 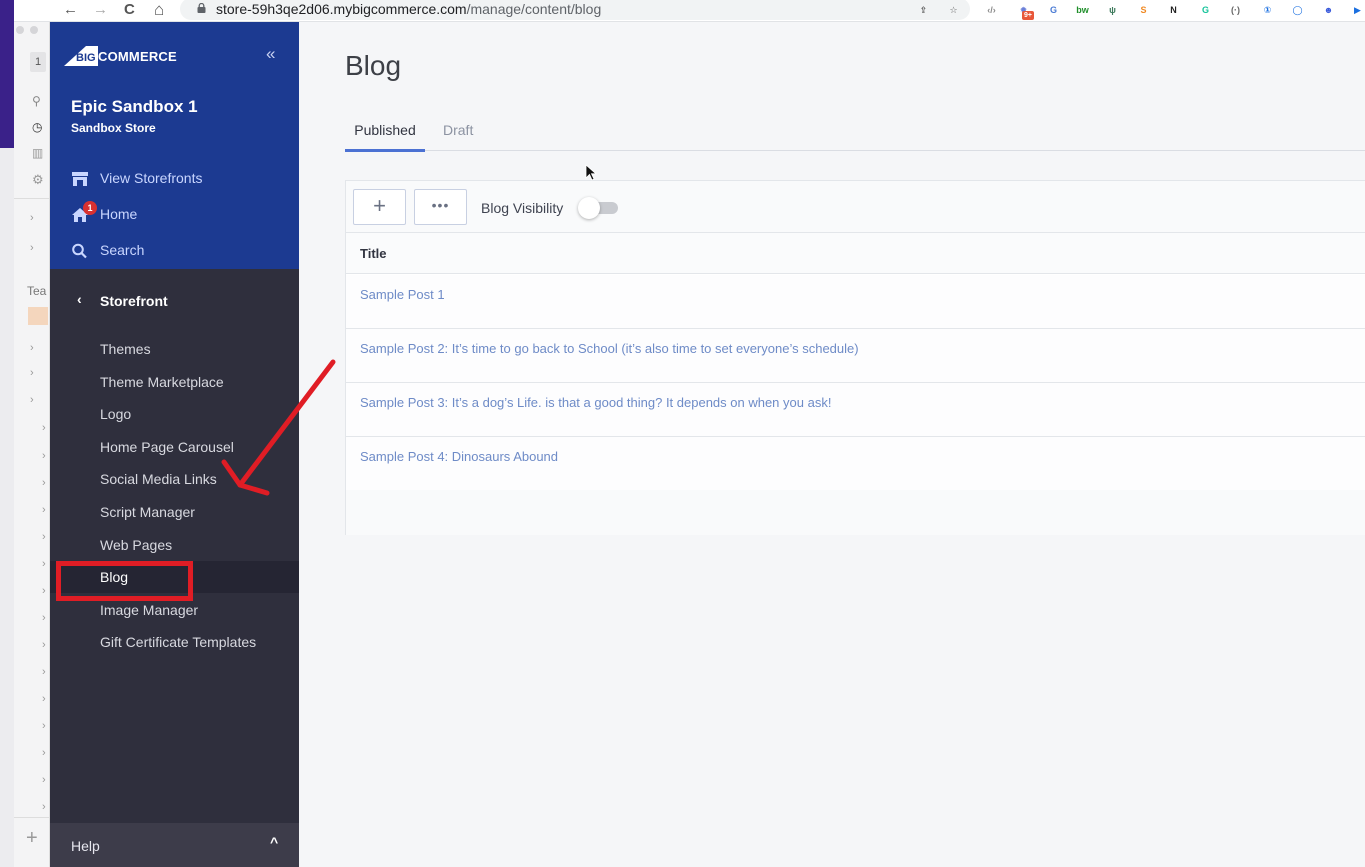 What do you see at coordinates (7, 507) in the screenshot?
I see `background-window-edge-lower` at bounding box center [7, 507].